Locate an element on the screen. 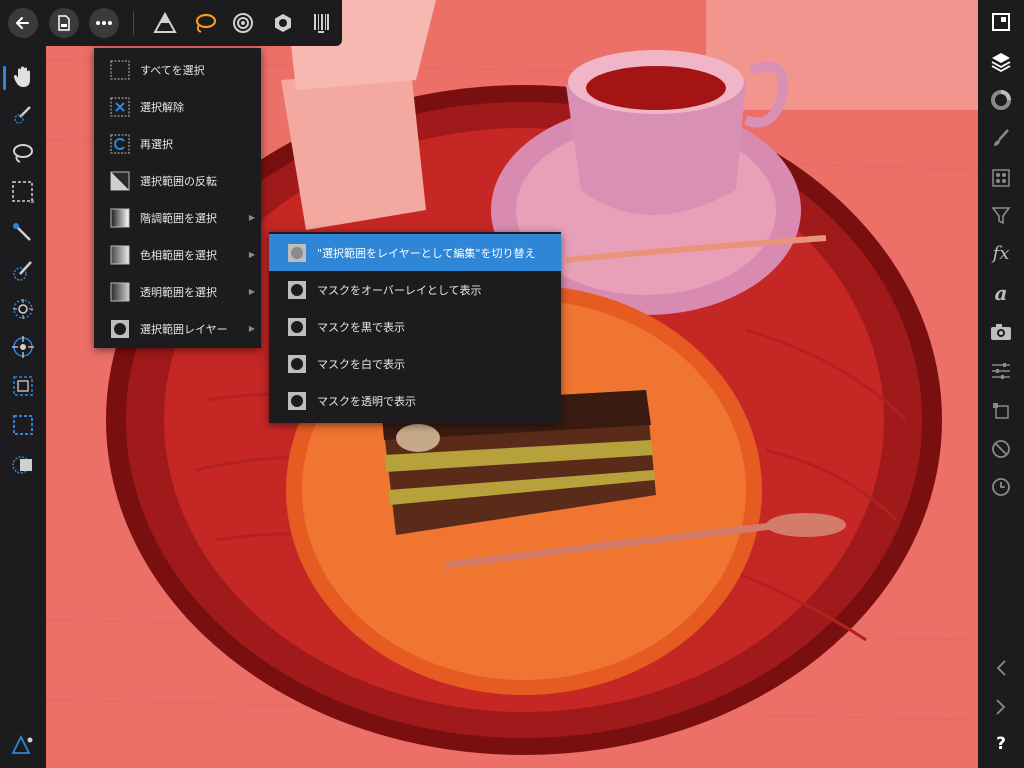 The image size is (1024, 768). photo-persona-button is located at coordinates (165, 23).